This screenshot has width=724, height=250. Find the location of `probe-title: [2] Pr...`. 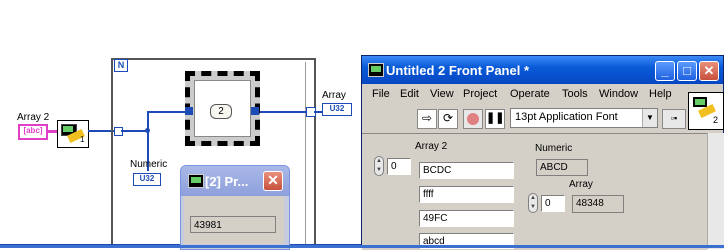

probe-title: [2] Pr... is located at coordinates (227, 181).